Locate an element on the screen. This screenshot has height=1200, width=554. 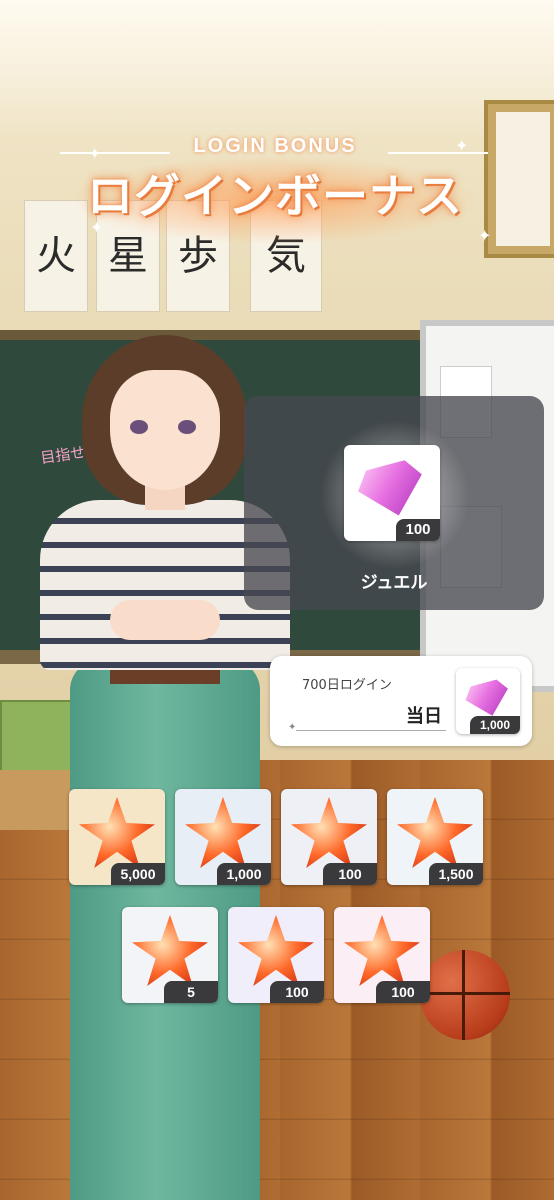
star-pink-icon is located at coordinates (382, 951).